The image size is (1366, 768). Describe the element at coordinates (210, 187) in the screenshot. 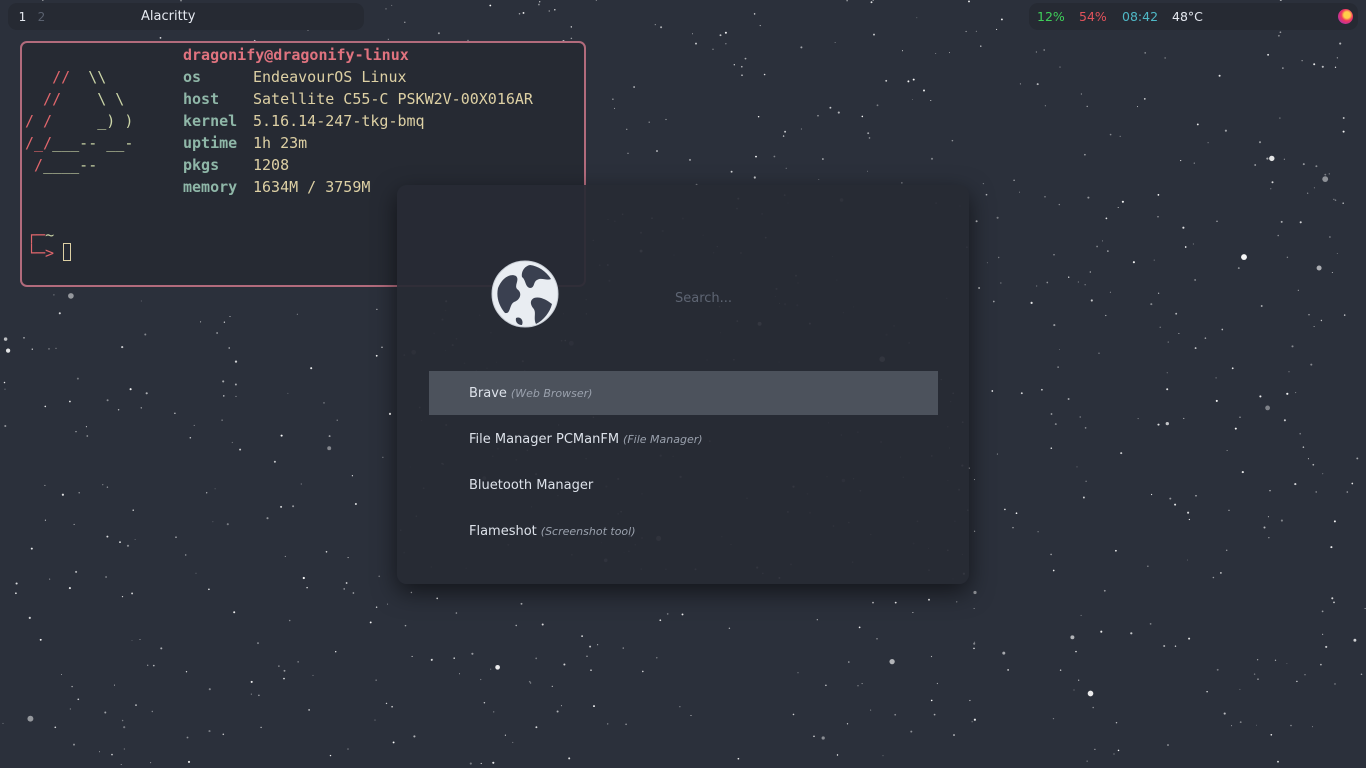

I see `fetch-label-memory: memory` at that location.